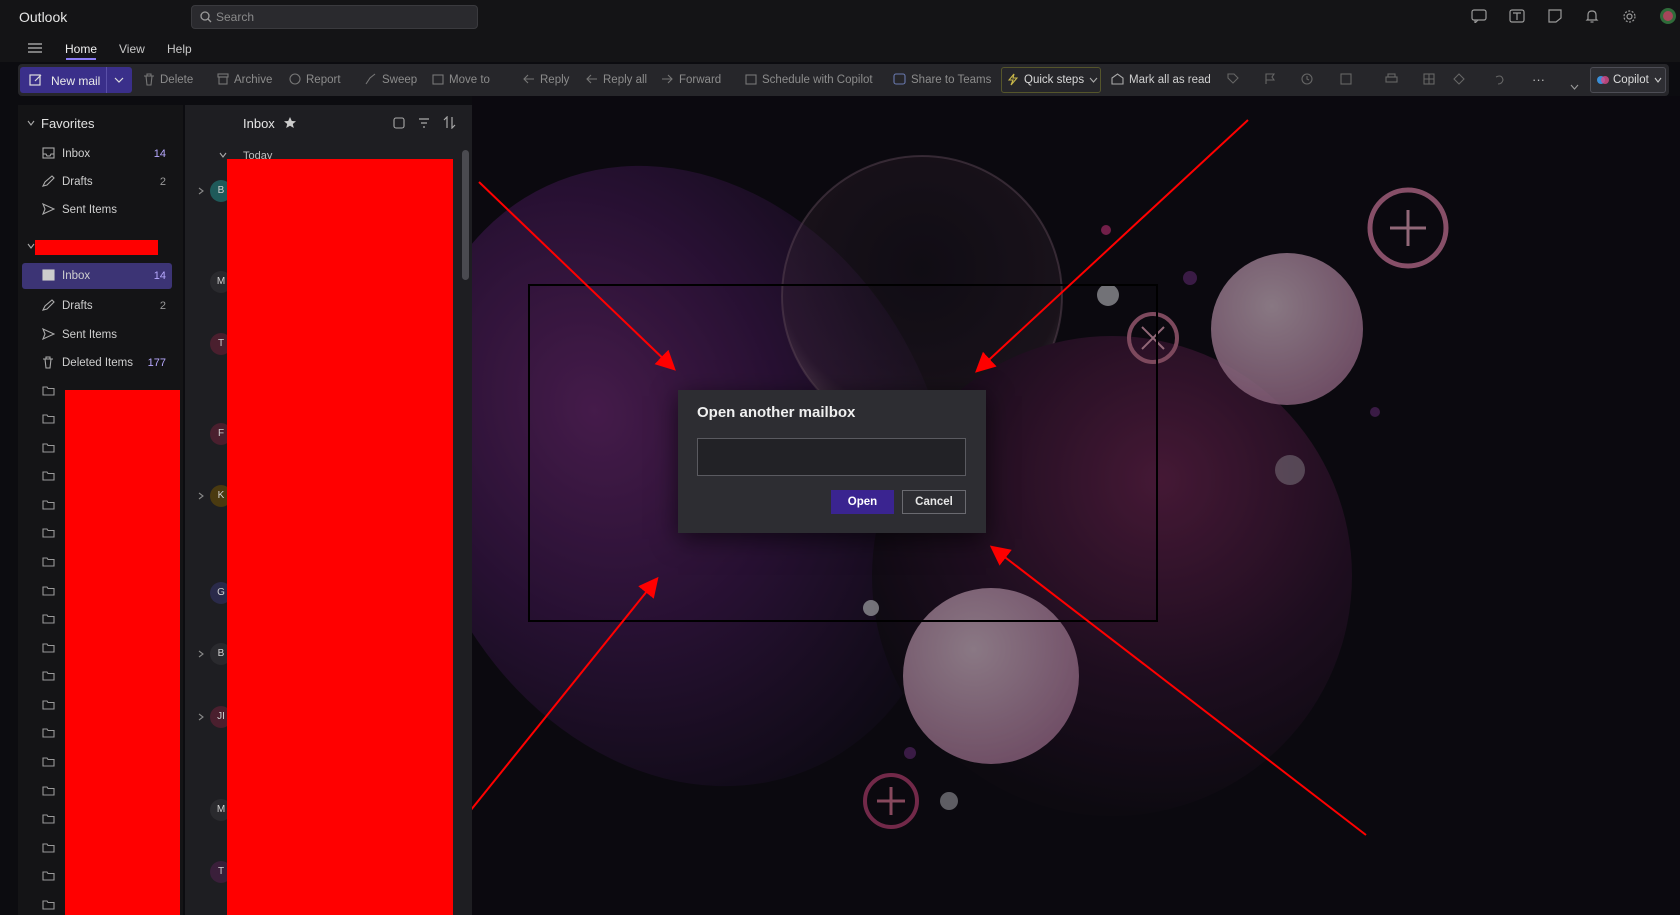 This screenshot has width=1680, height=915. What do you see at coordinates (31, 246) in the screenshot?
I see `account-collapse-icon` at bounding box center [31, 246].